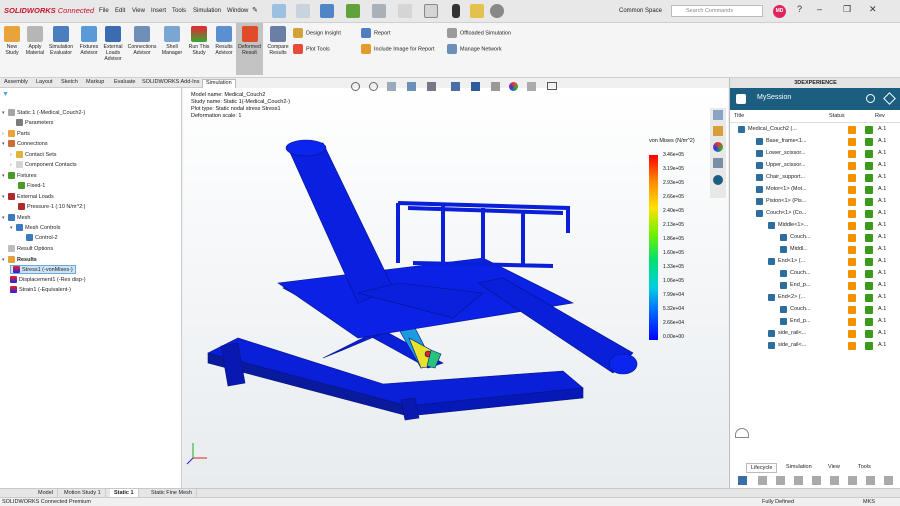  I want to click on tree-pressure-1: Pressure-1 (:10 N/m^2:), so click(52, 206).